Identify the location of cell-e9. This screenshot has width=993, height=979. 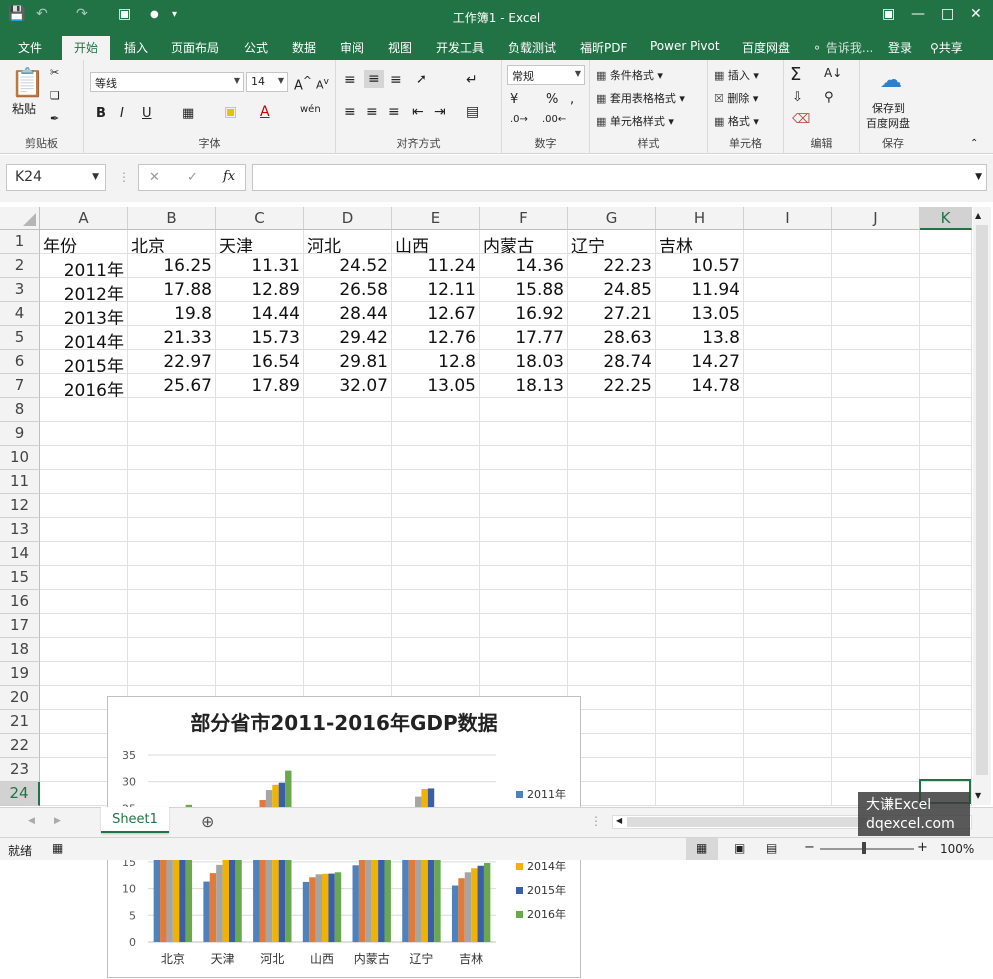
(436, 434).